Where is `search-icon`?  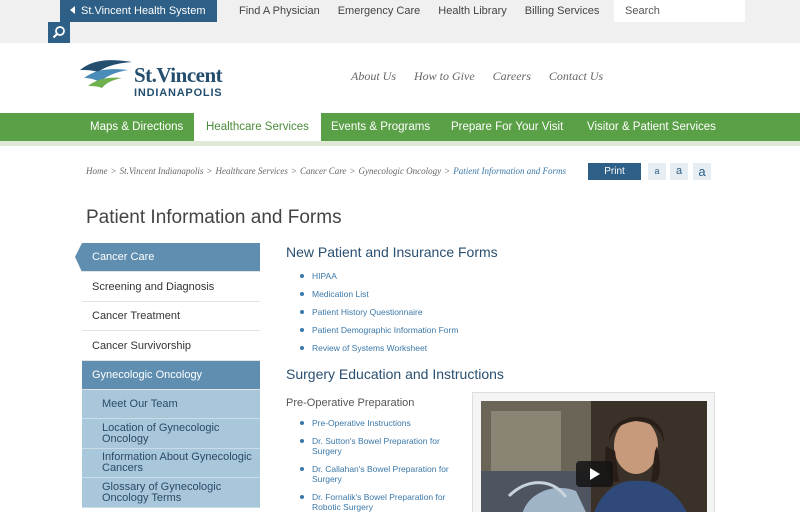
search-icon is located at coordinates (58, 32).